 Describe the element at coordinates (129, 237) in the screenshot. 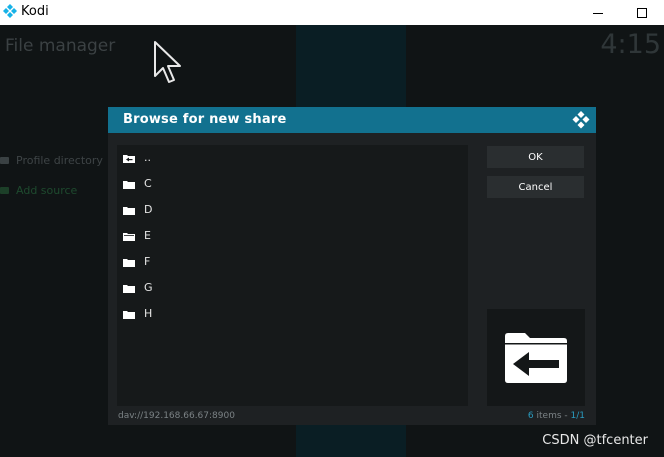

I see `folder-open-icon` at that location.